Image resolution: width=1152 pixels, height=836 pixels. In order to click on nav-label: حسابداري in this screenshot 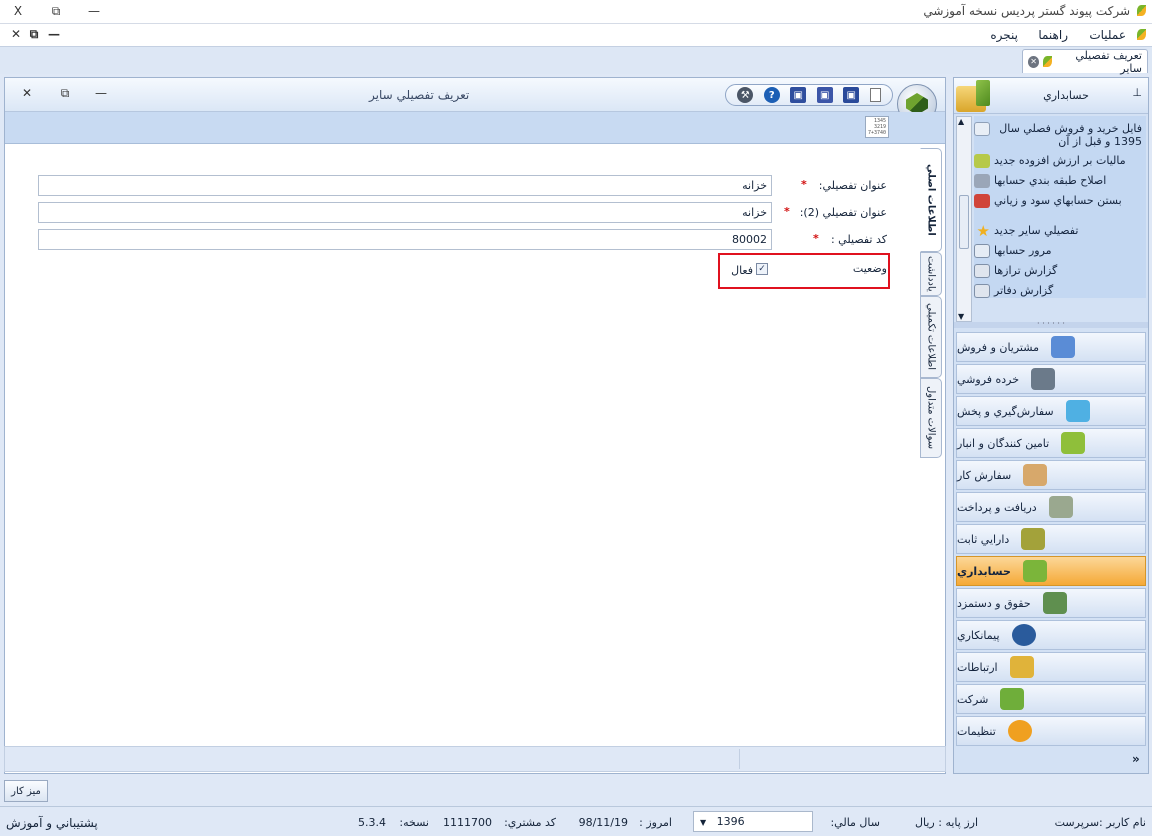, I will do `click(984, 571)`.